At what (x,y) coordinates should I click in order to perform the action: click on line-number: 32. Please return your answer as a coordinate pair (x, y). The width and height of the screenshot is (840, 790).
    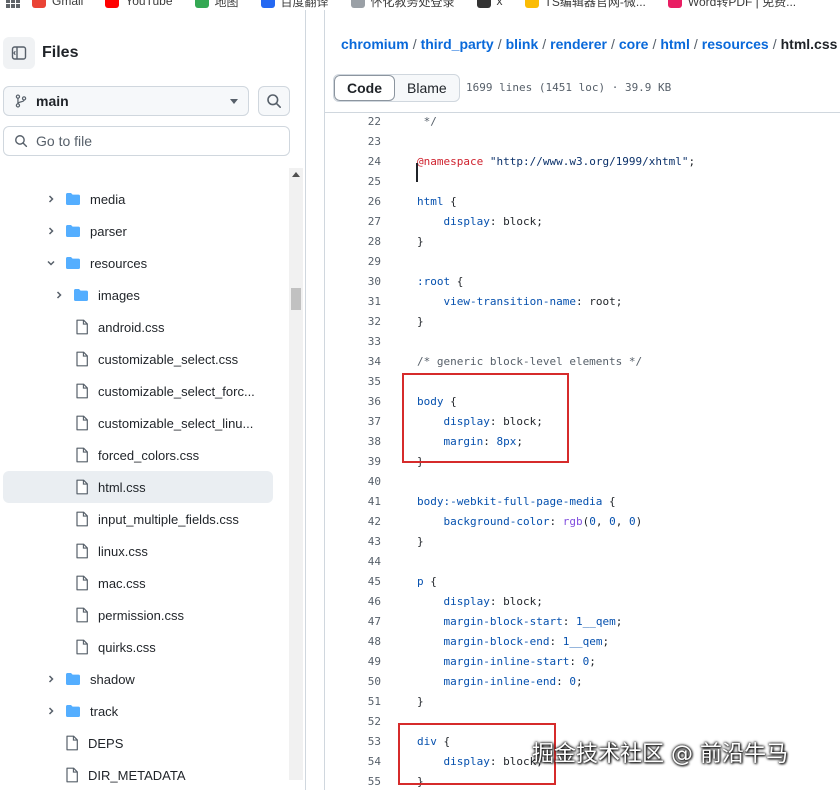
    Looking at the image, I should click on (353, 322).